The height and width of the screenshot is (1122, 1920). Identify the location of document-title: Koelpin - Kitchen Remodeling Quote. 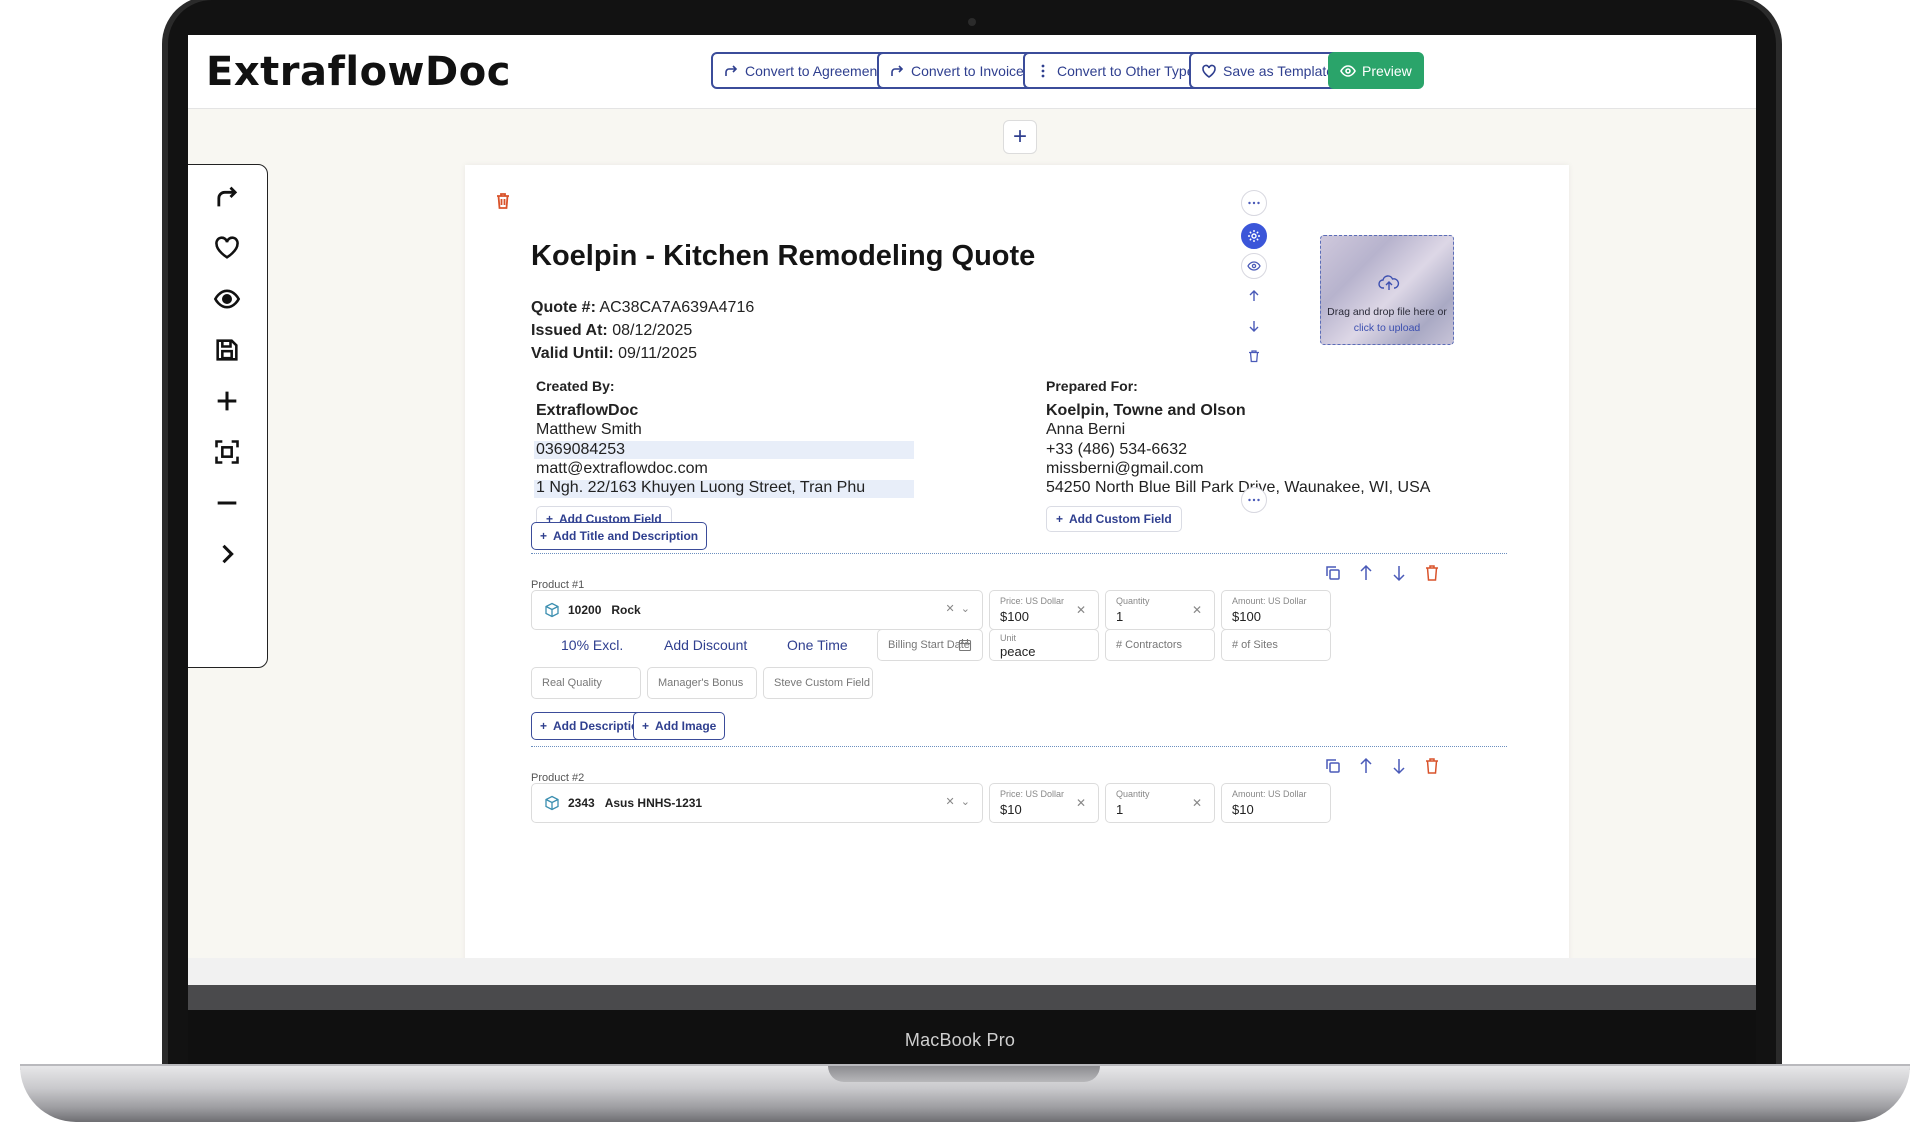
(783, 256).